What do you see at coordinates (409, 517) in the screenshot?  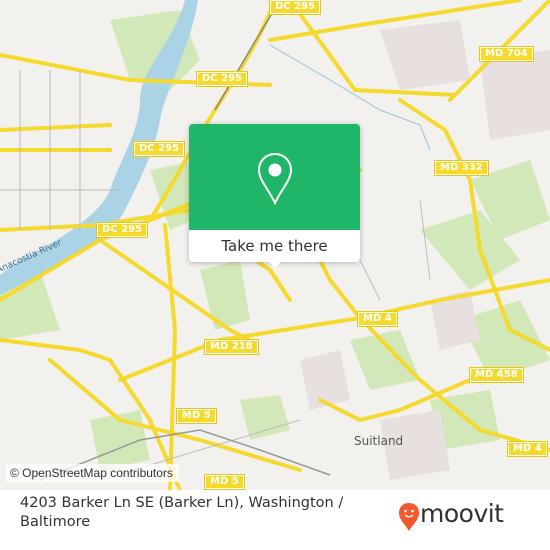 I see `moovit-pin-icon` at bounding box center [409, 517].